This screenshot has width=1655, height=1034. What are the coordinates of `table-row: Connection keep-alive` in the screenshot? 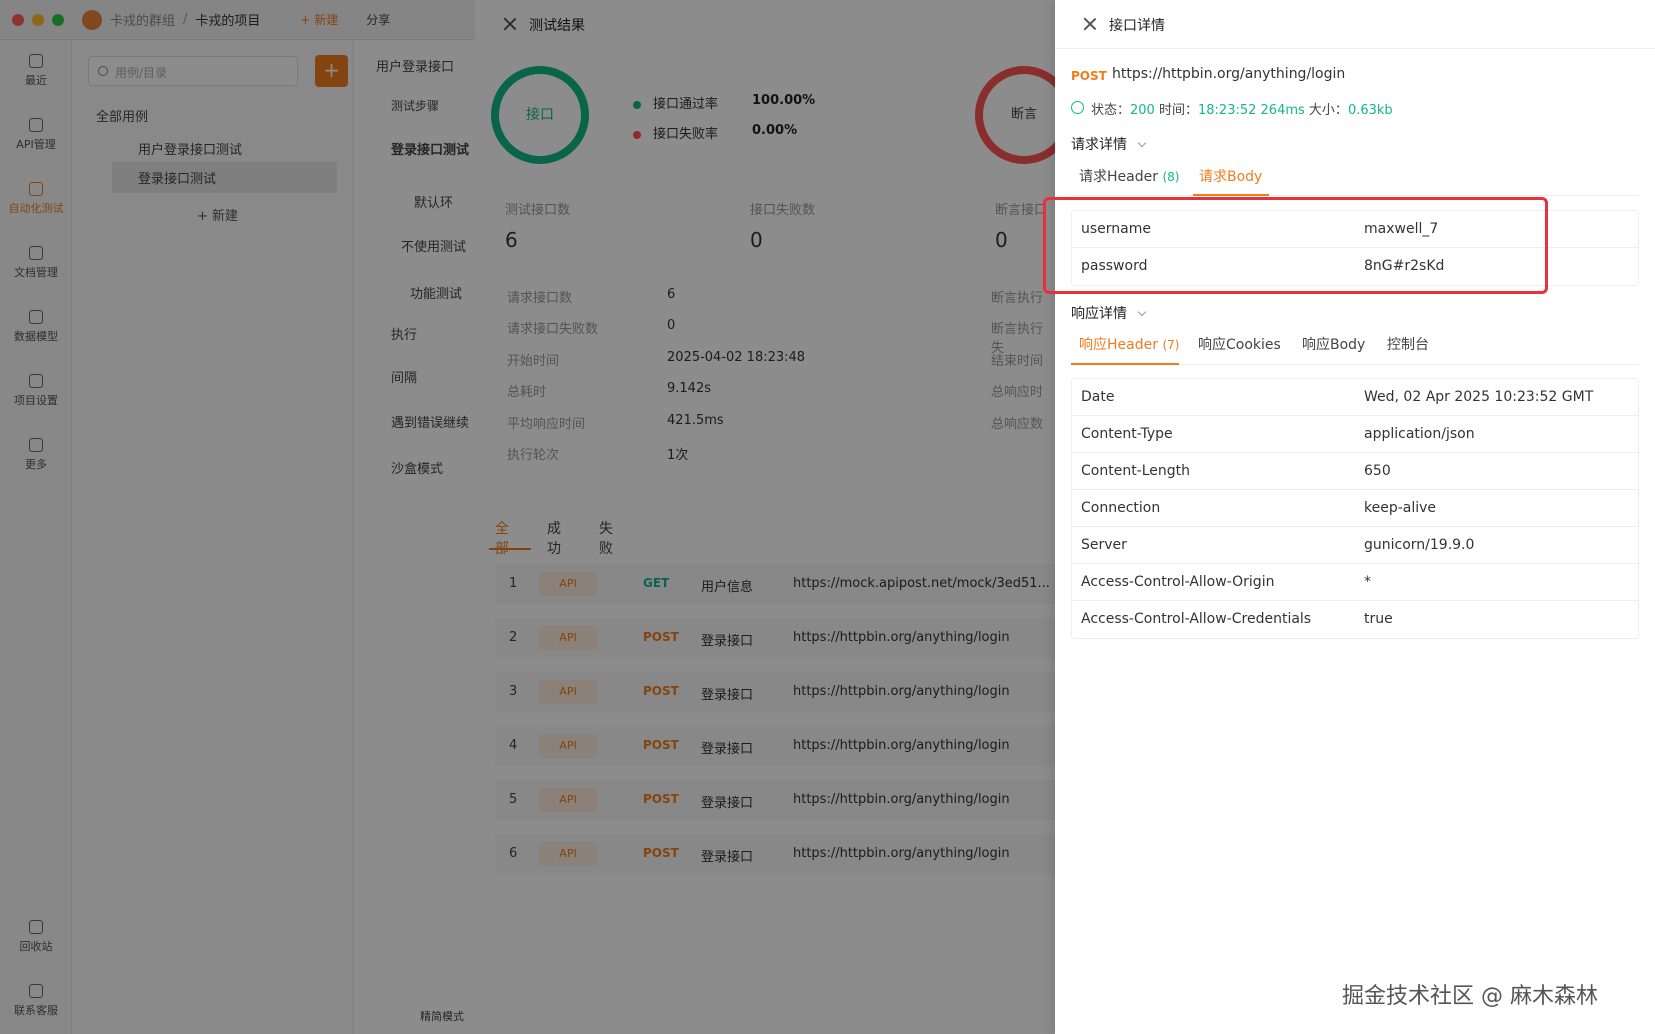 It's located at (1355, 508).